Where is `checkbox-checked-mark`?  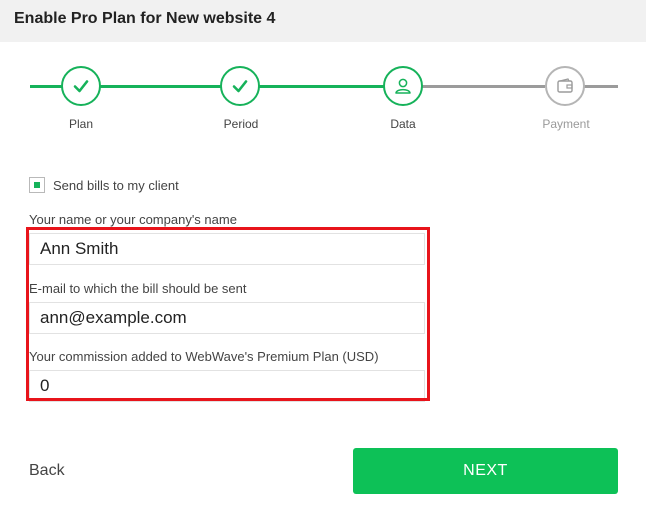
checkbox-checked-mark is located at coordinates (37, 185).